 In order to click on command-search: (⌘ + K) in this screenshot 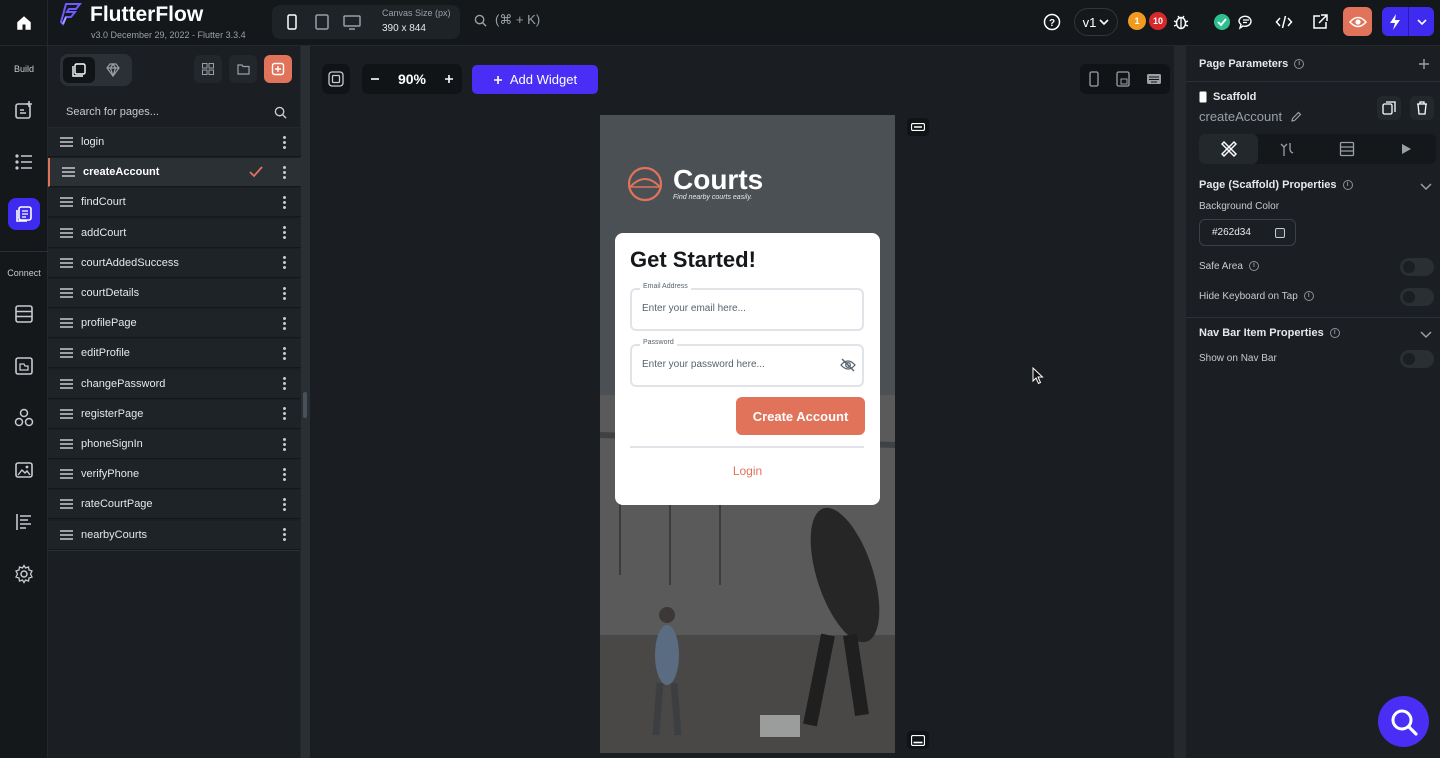, I will do `click(507, 20)`.